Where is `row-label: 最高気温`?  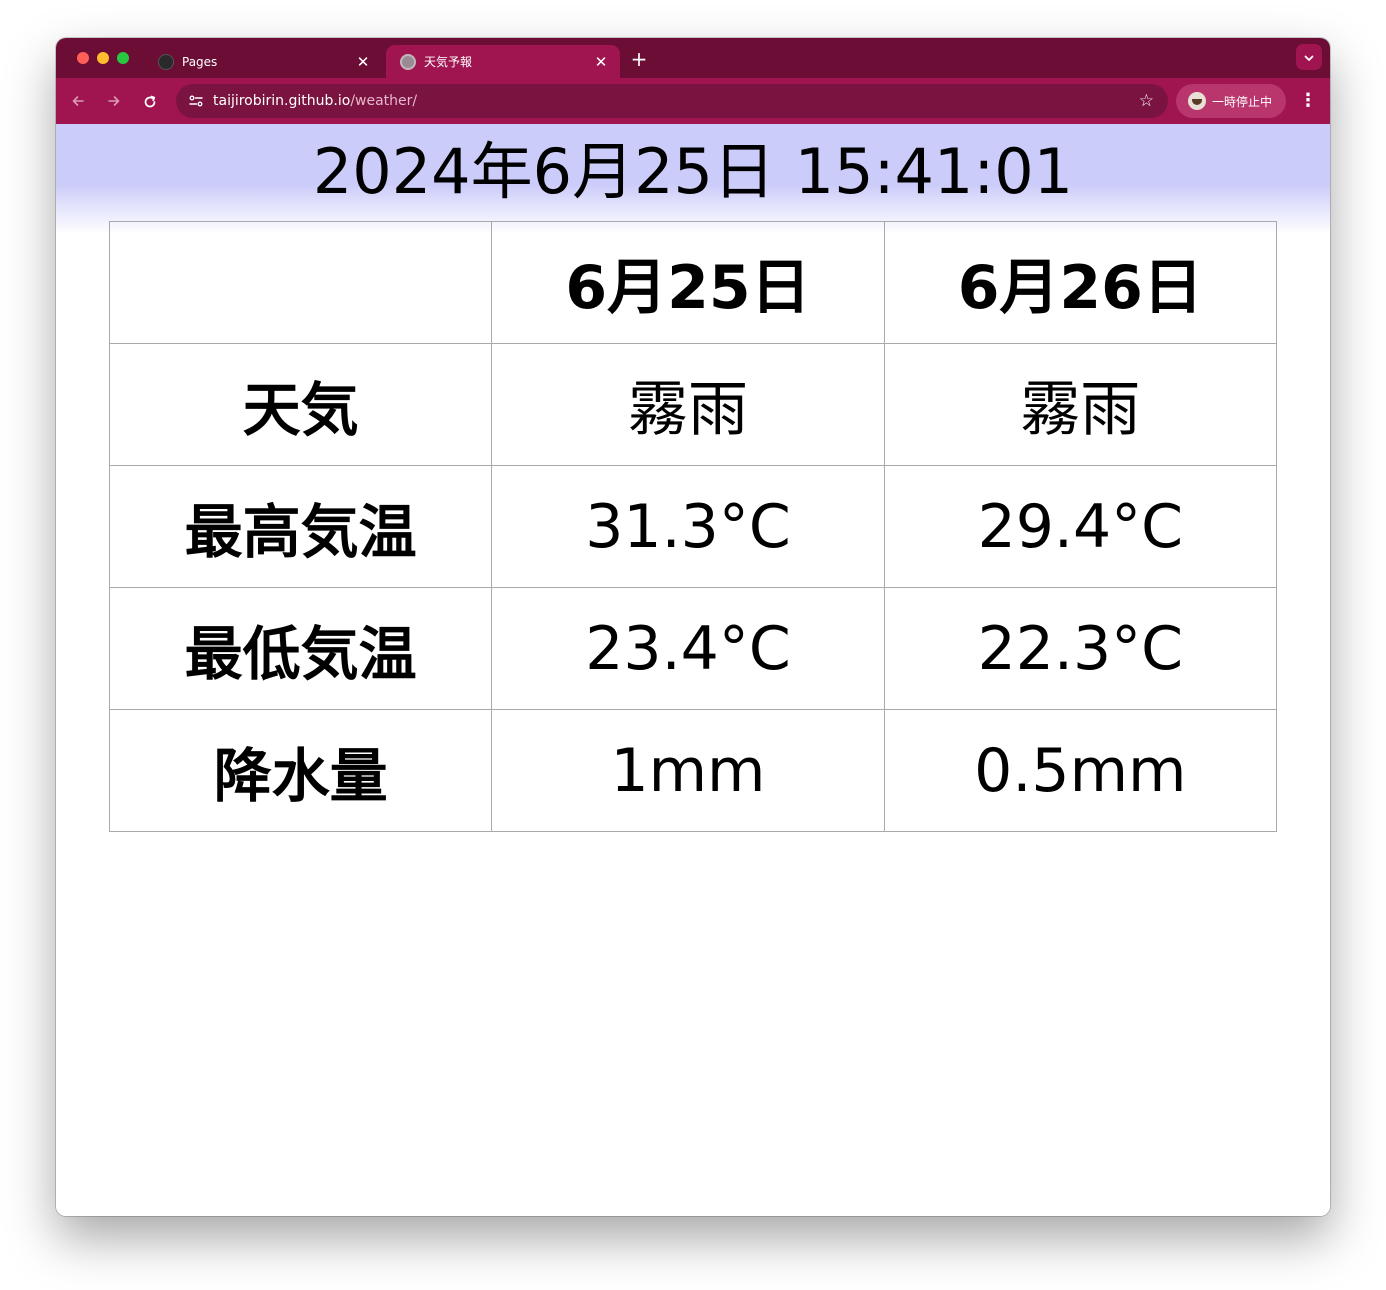 row-label: 最高気温 is located at coordinates (300, 526).